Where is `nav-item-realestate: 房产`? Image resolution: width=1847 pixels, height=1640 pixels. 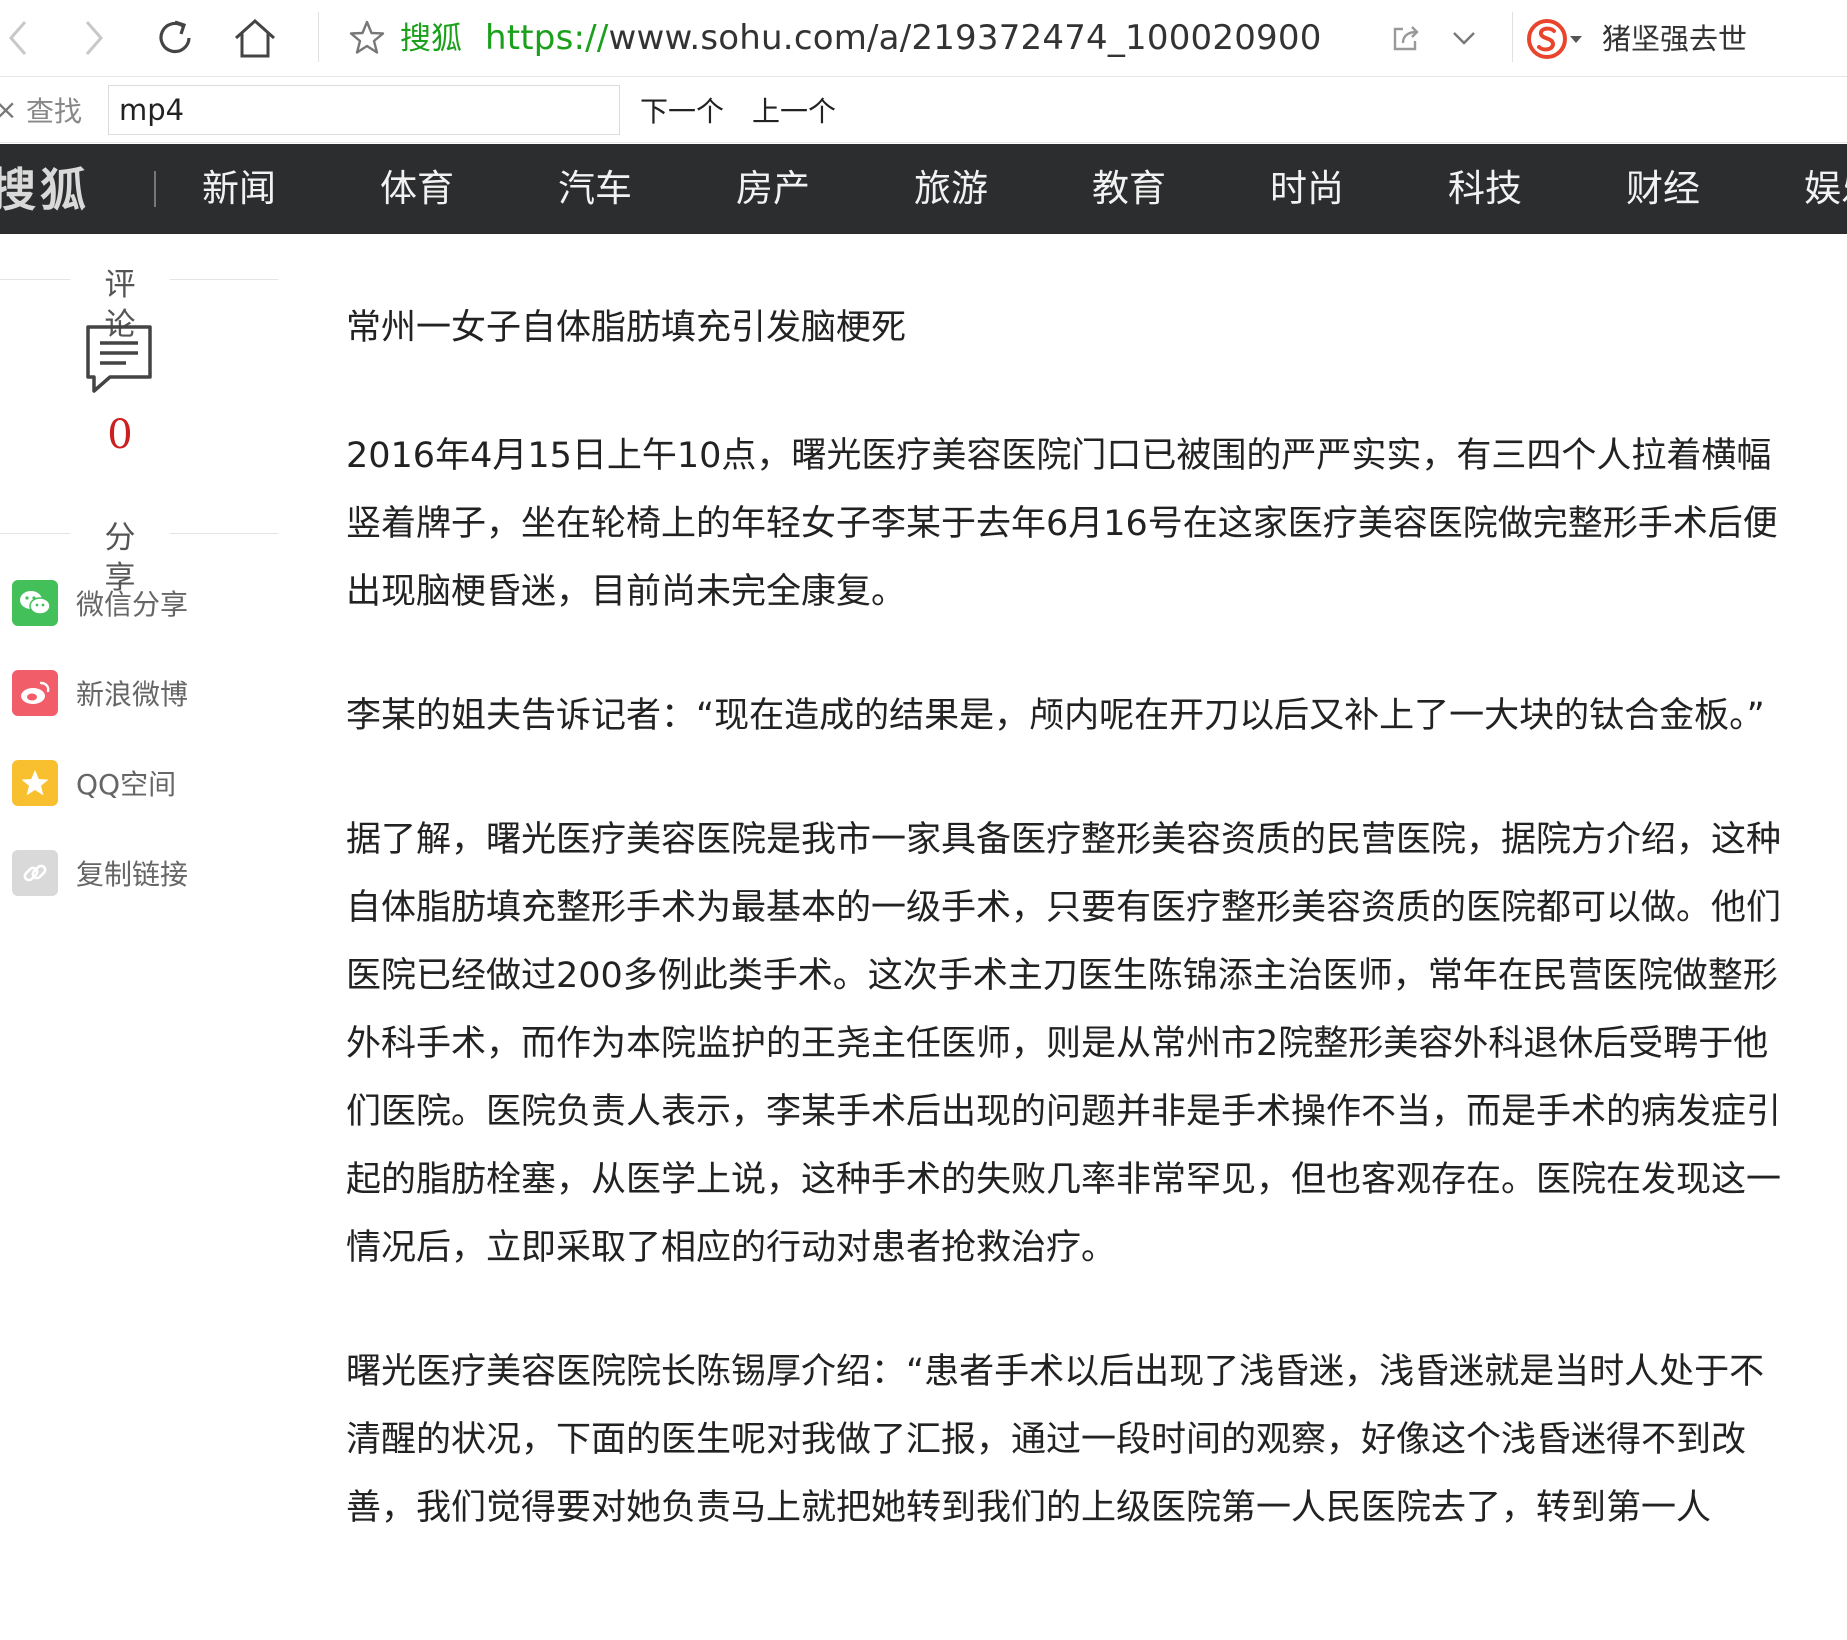 nav-item-realestate: 房产 is located at coordinates (773, 189).